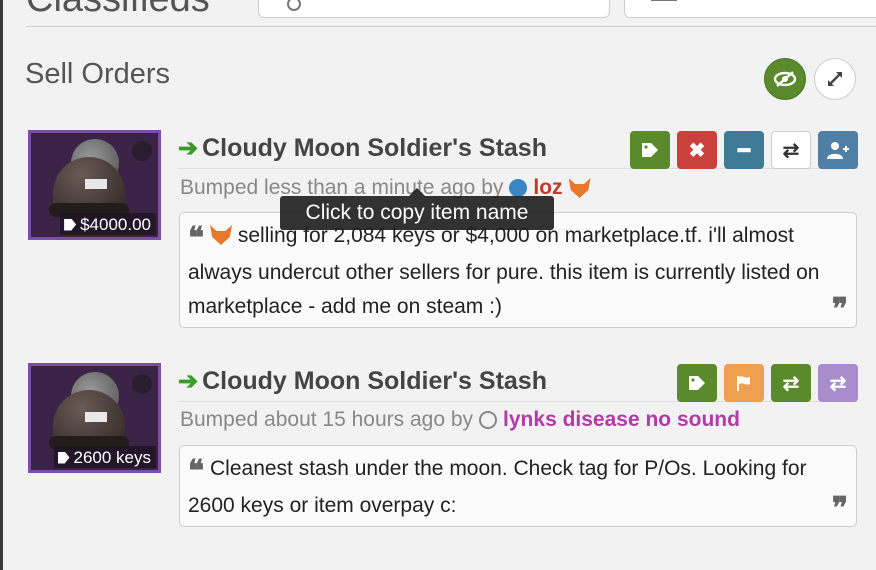  Describe the element at coordinates (1, 285) in the screenshot. I see `window-edge` at that location.